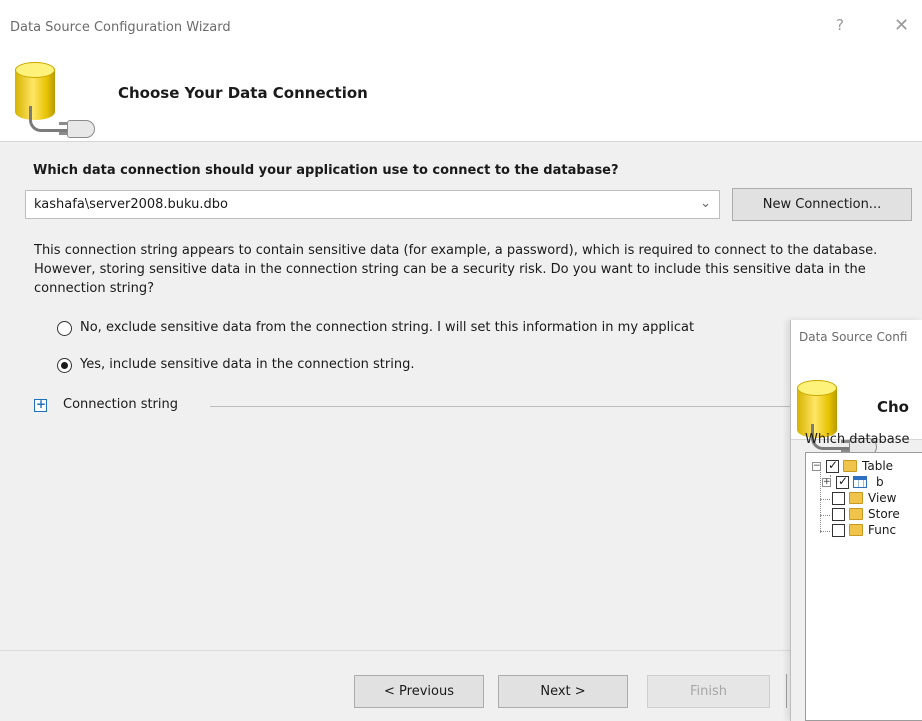 This screenshot has height=721, width=922. What do you see at coordinates (131, 204) in the screenshot?
I see `connection-dropdown-value: kashafa\server2008.buku.dbo` at bounding box center [131, 204].